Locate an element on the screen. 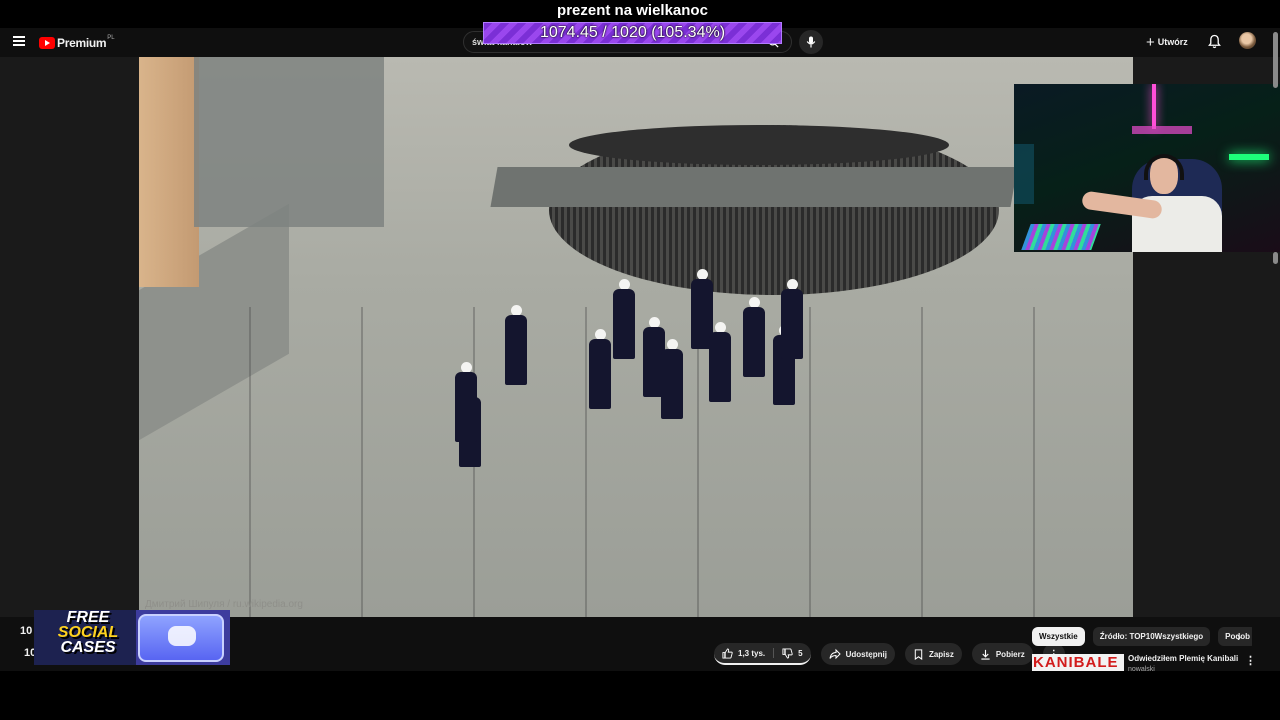  chevron-right-icon: › is located at coordinates (1239, 637).